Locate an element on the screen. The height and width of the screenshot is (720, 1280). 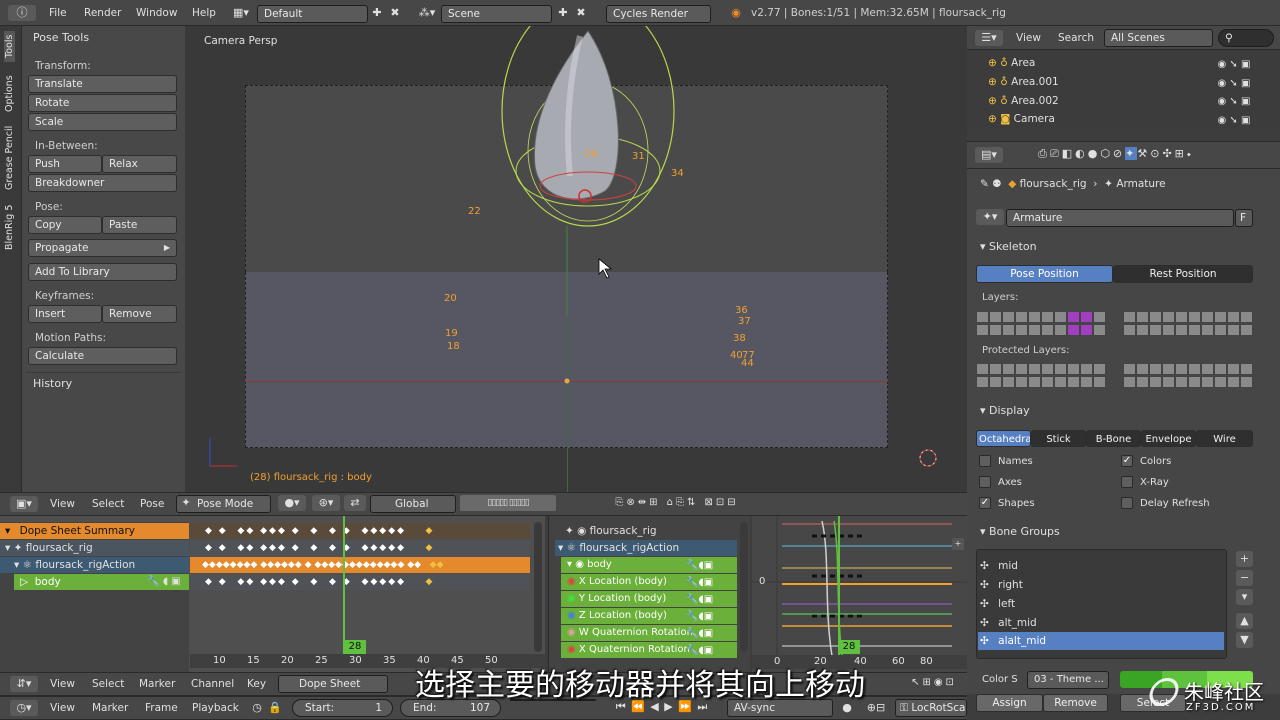
remove-scene-icon: ✖ is located at coordinates (581, 13).